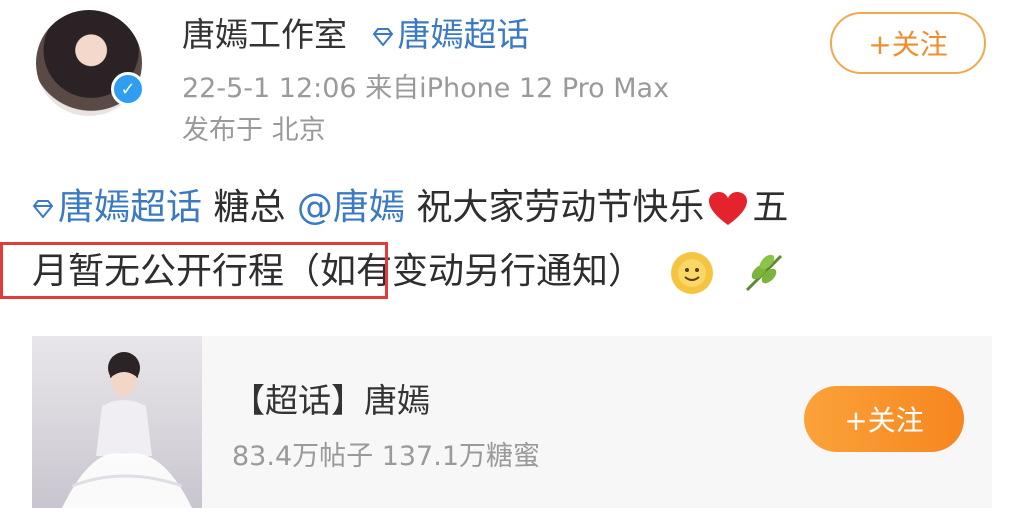 The image size is (1024, 518). Describe the element at coordinates (194, 270) in the screenshot. I see `highlight-box` at that location.